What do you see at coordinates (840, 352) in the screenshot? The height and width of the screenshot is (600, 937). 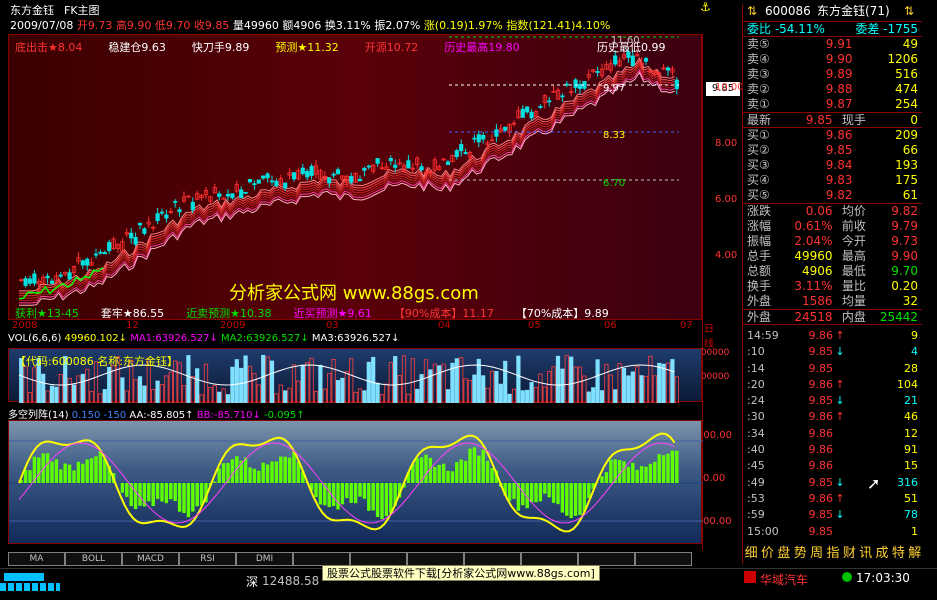 I see `tick-direction: ↓` at bounding box center [840, 352].